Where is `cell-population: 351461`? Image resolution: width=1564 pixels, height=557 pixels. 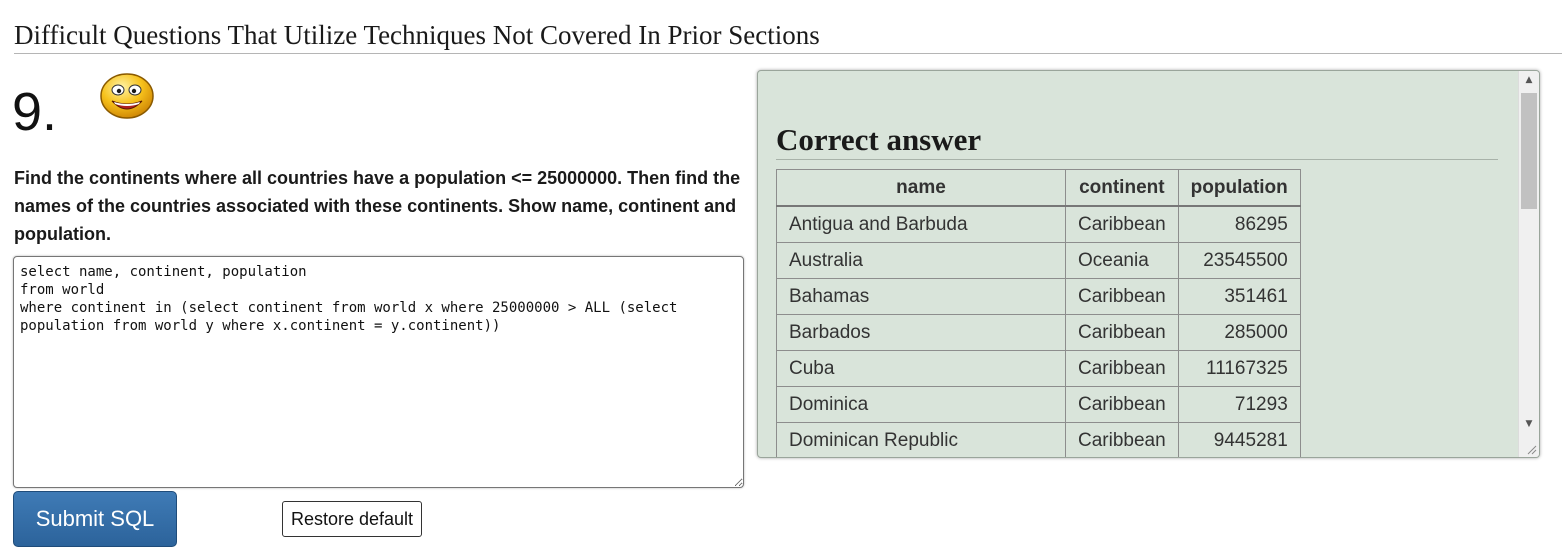 cell-population: 351461 is located at coordinates (1239, 296).